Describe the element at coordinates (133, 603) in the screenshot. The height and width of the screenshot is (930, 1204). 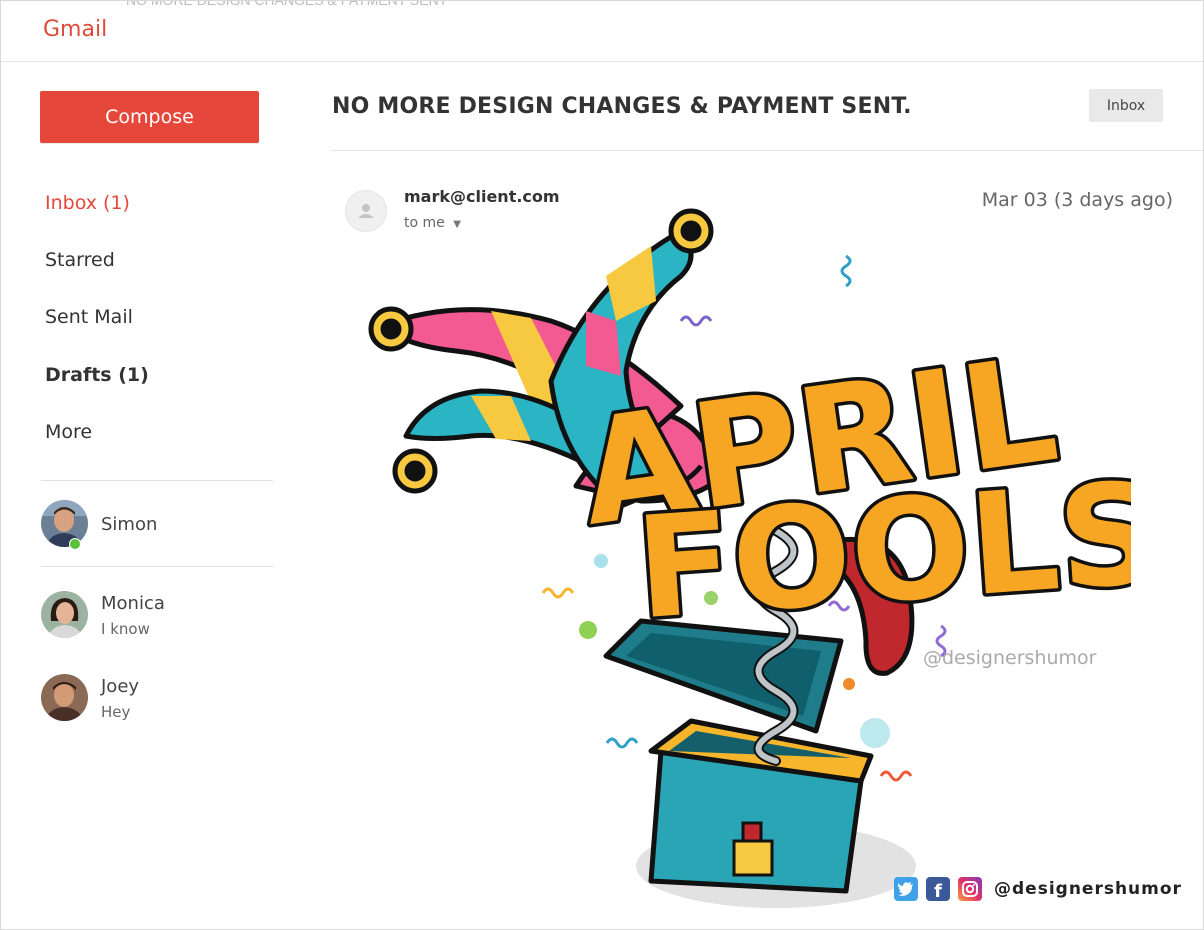
I see `contact-name: Monica` at that location.